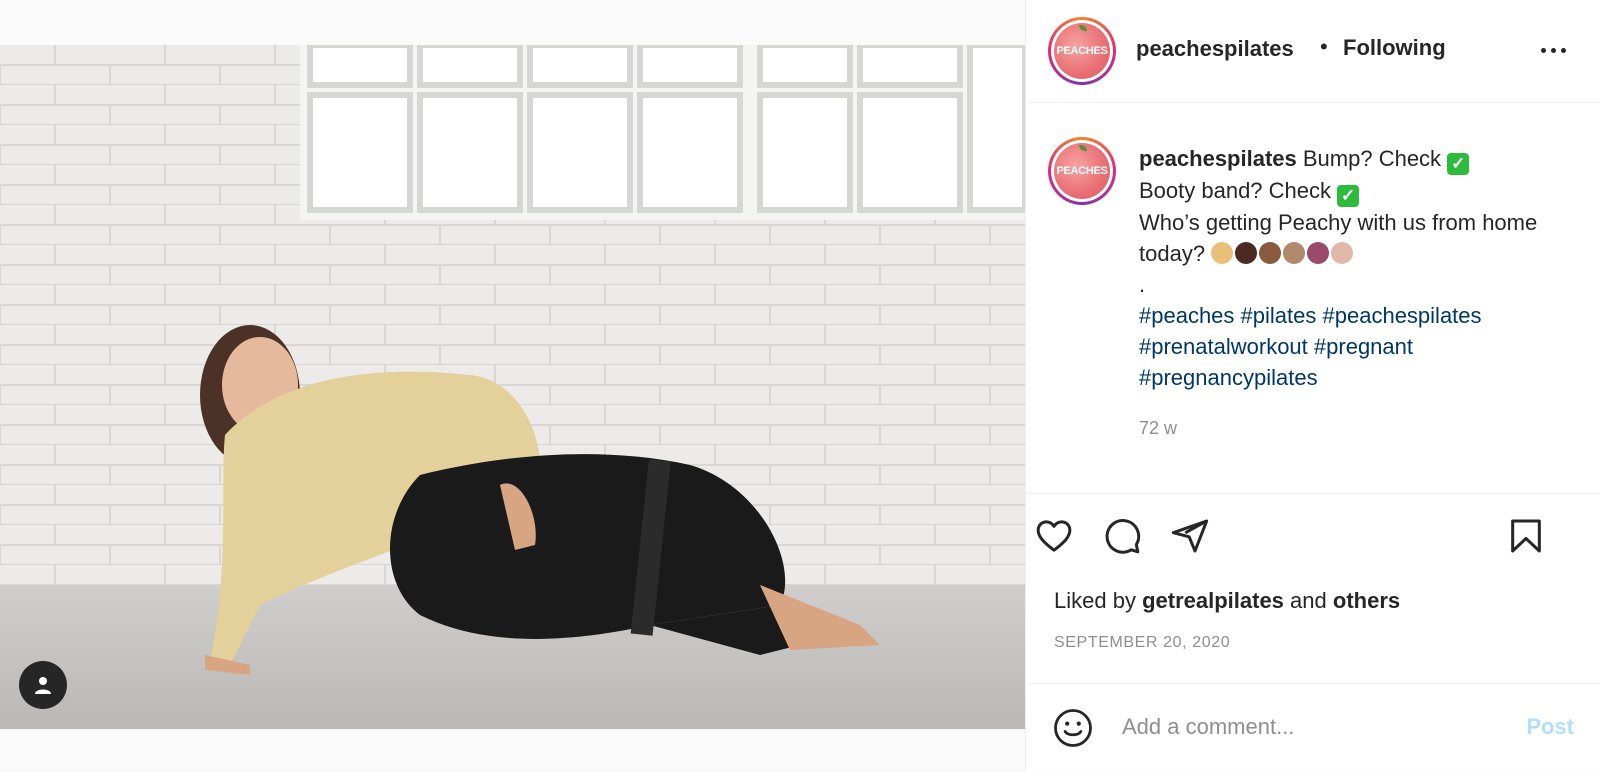 The image size is (1600, 772). Describe the element at coordinates (1223, 346) in the screenshot. I see `hashtag: #prenatalworkout` at that location.